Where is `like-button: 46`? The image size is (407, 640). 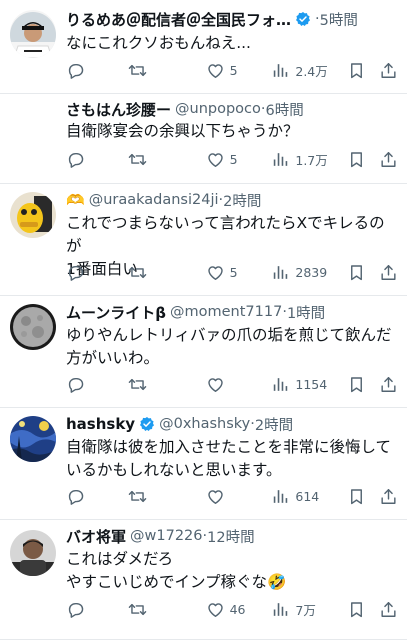
like-button: 46 is located at coordinates (239, 609).